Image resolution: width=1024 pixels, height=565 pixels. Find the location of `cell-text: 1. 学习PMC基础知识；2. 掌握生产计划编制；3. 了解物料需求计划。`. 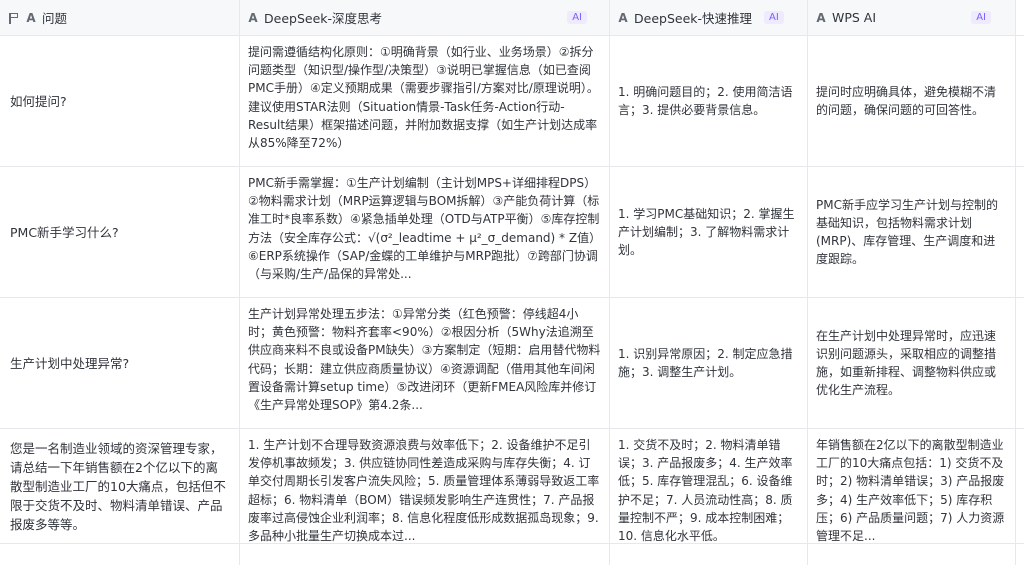

cell-text: 1. 学习PMC基础知识；2. 掌握生产计划编制；3. 了解物料需求计划。 is located at coordinates (706, 232).